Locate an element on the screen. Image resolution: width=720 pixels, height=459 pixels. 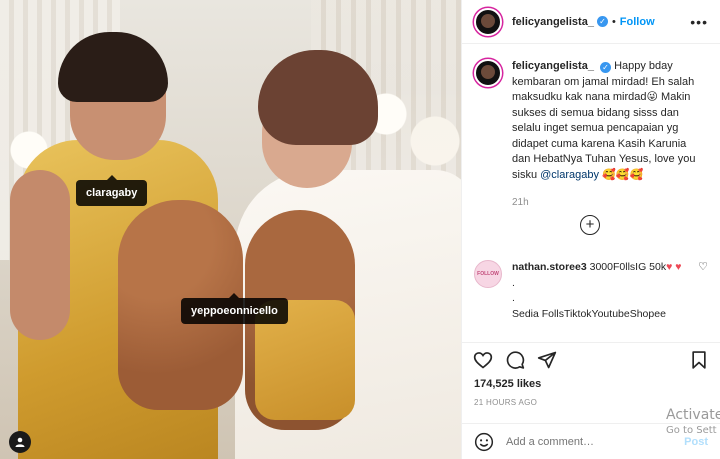
comment-like-icon: ♡ is located at coordinates (703, 291).